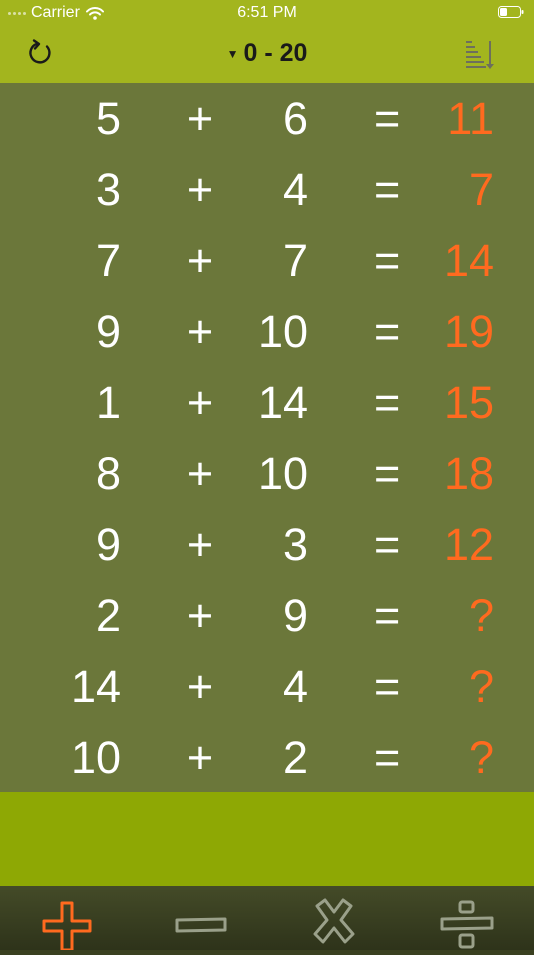 The height and width of the screenshot is (955, 534). I want to click on problem-row: 3 + 4 = 7, so click(267, 189).